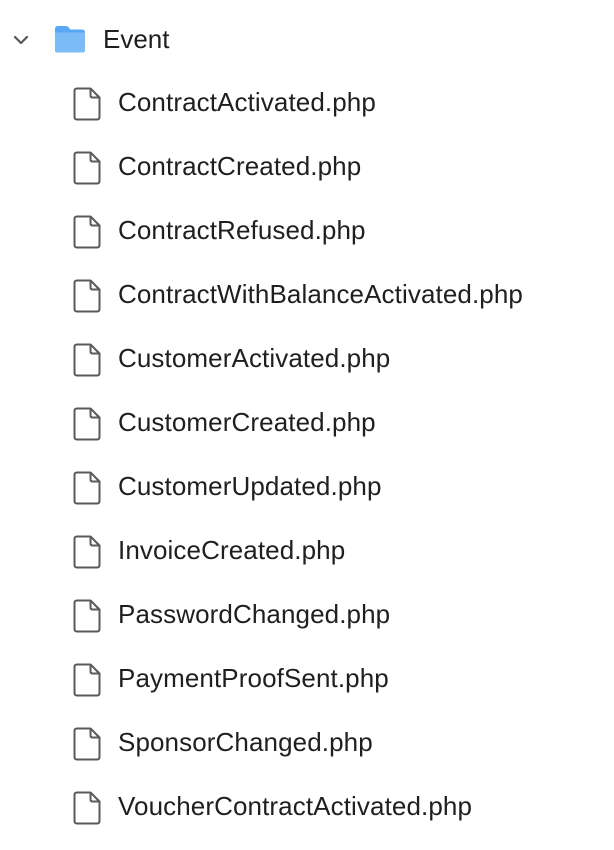 Image resolution: width=614 pixels, height=850 pixels. I want to click on list-item: PasswordChanged.php, so click(307, 614).